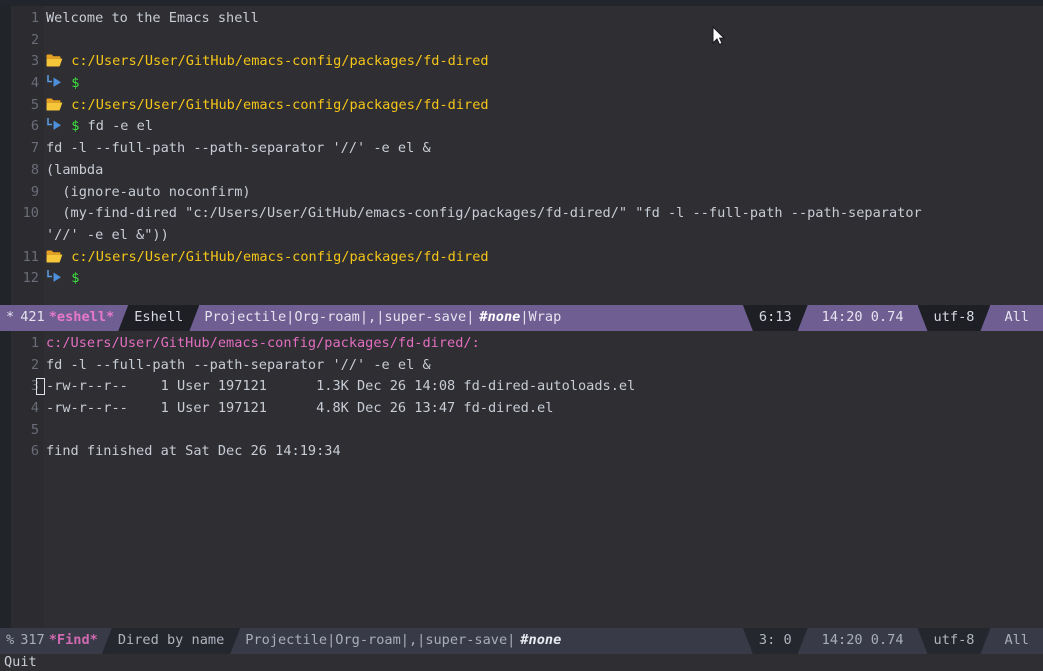  I want to click on text-span: '//' -e el &")), so click(107, 234).